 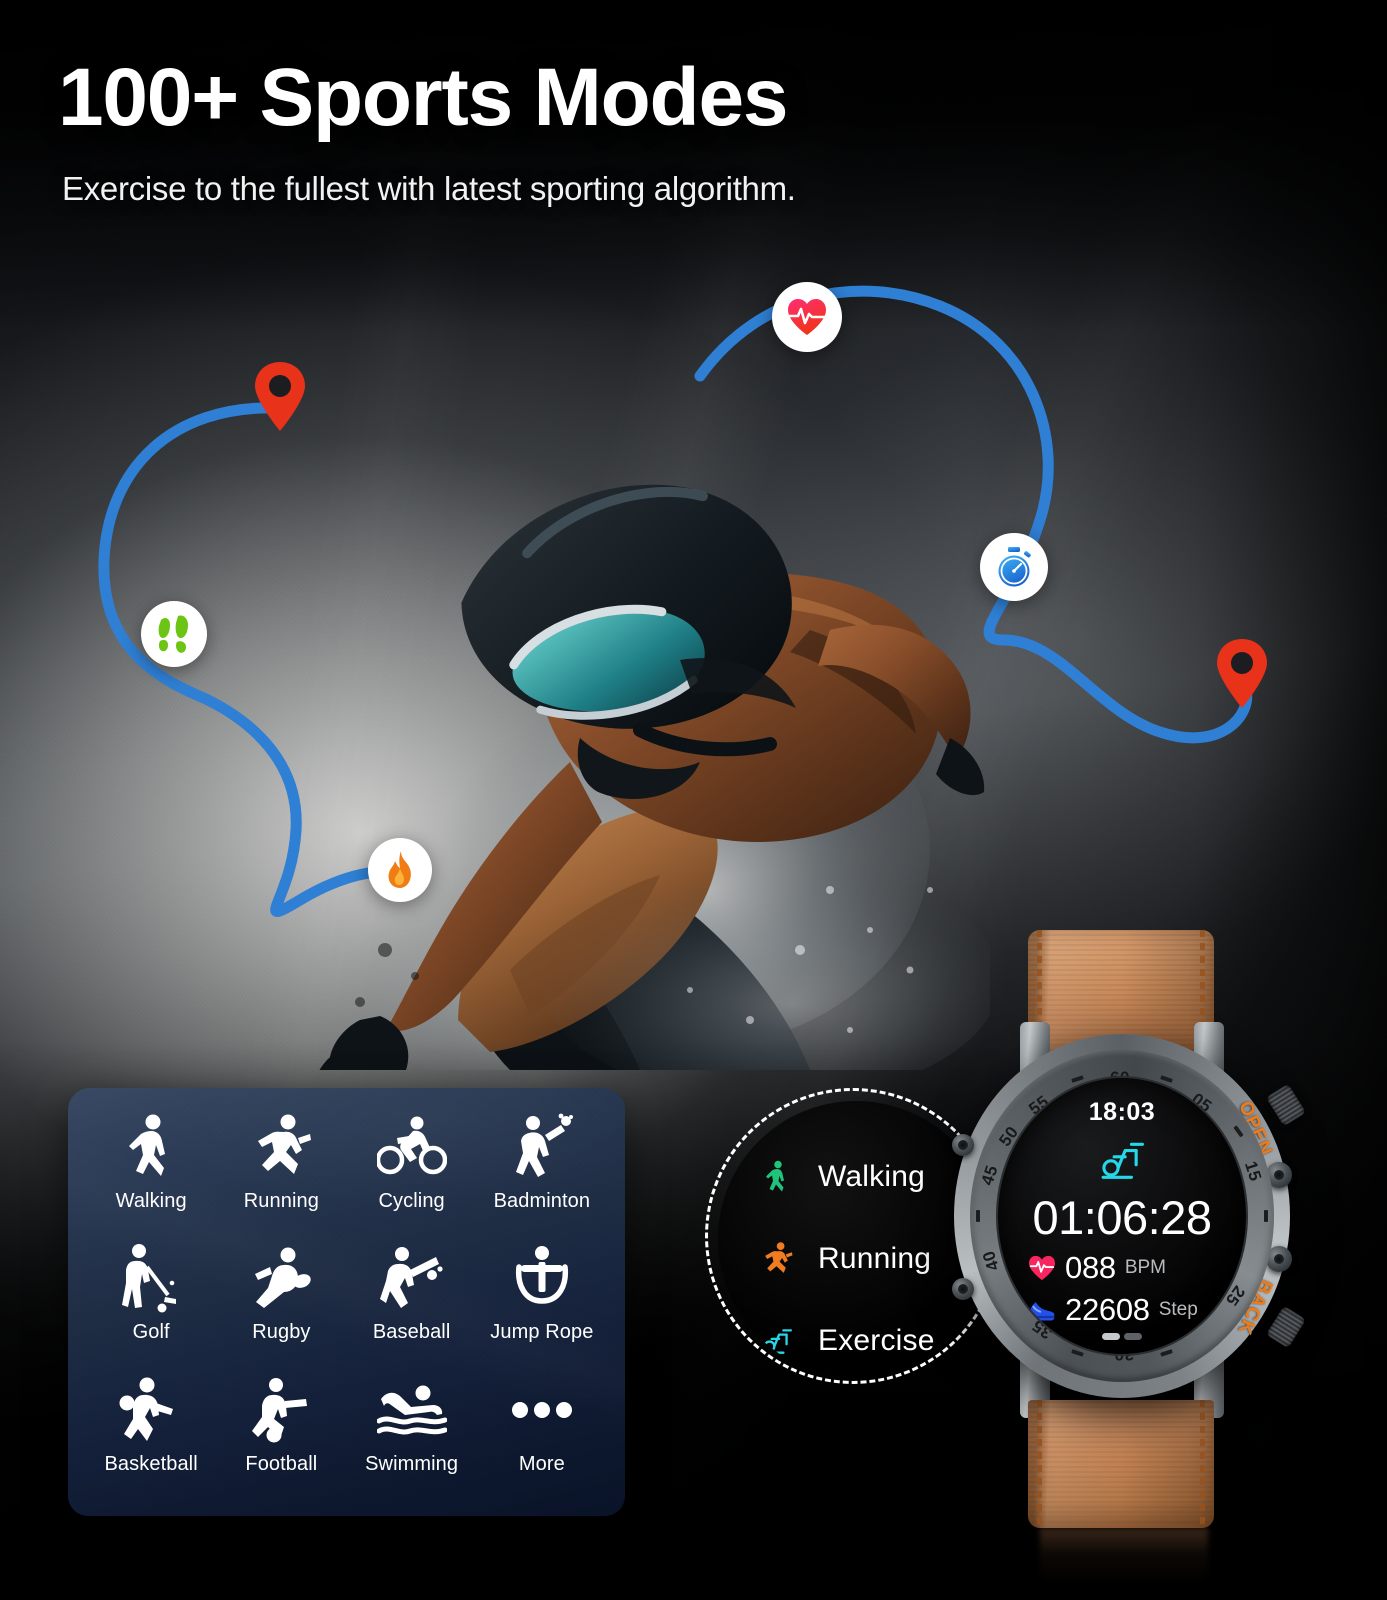 What do you see at coordinates (1042, 1311) in the screenshot?
I see `running-shoe-icon` at bounding box center [1042, 1311].